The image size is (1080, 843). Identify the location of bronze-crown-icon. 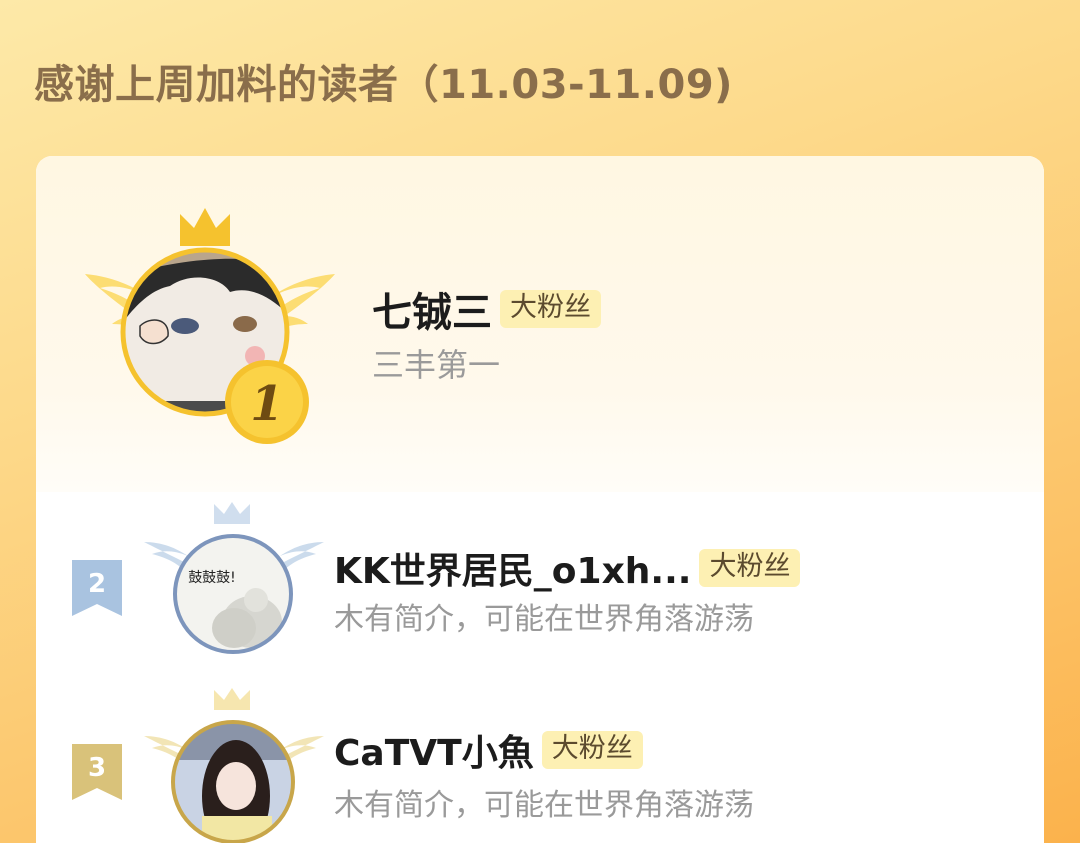
(232, 699).